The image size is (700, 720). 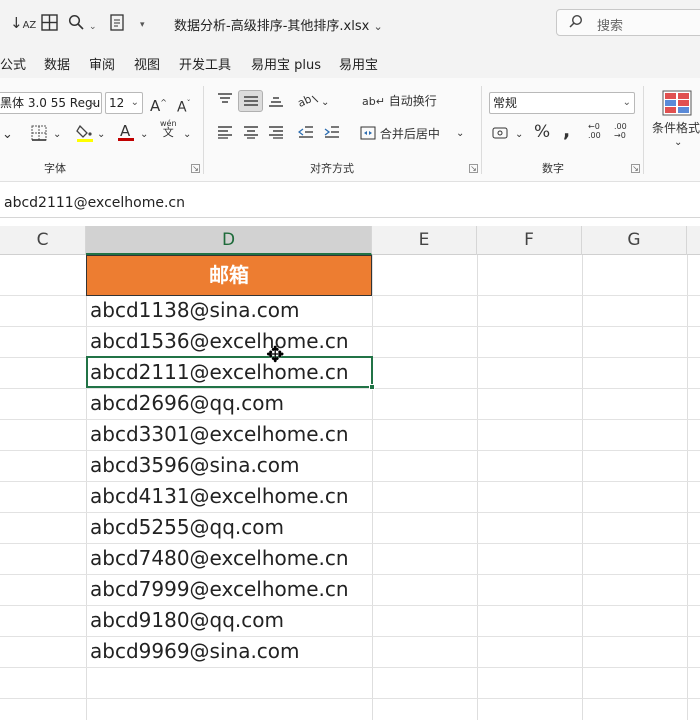 What do you see at coordinates (229, 372) in the screenshot?
I see `active-cell-border` at bounding box center [229, 372].